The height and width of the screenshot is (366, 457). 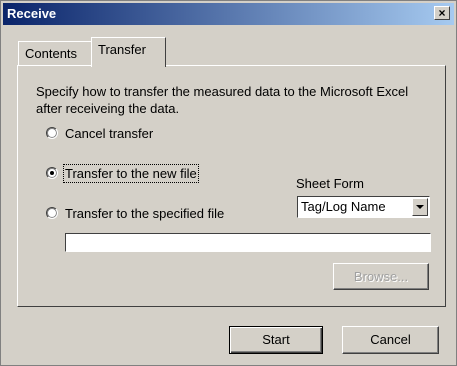 What do you see at coordinates (248, 242) in the screenshot?
I see `file-path-input` at bounding box center [248, 242].